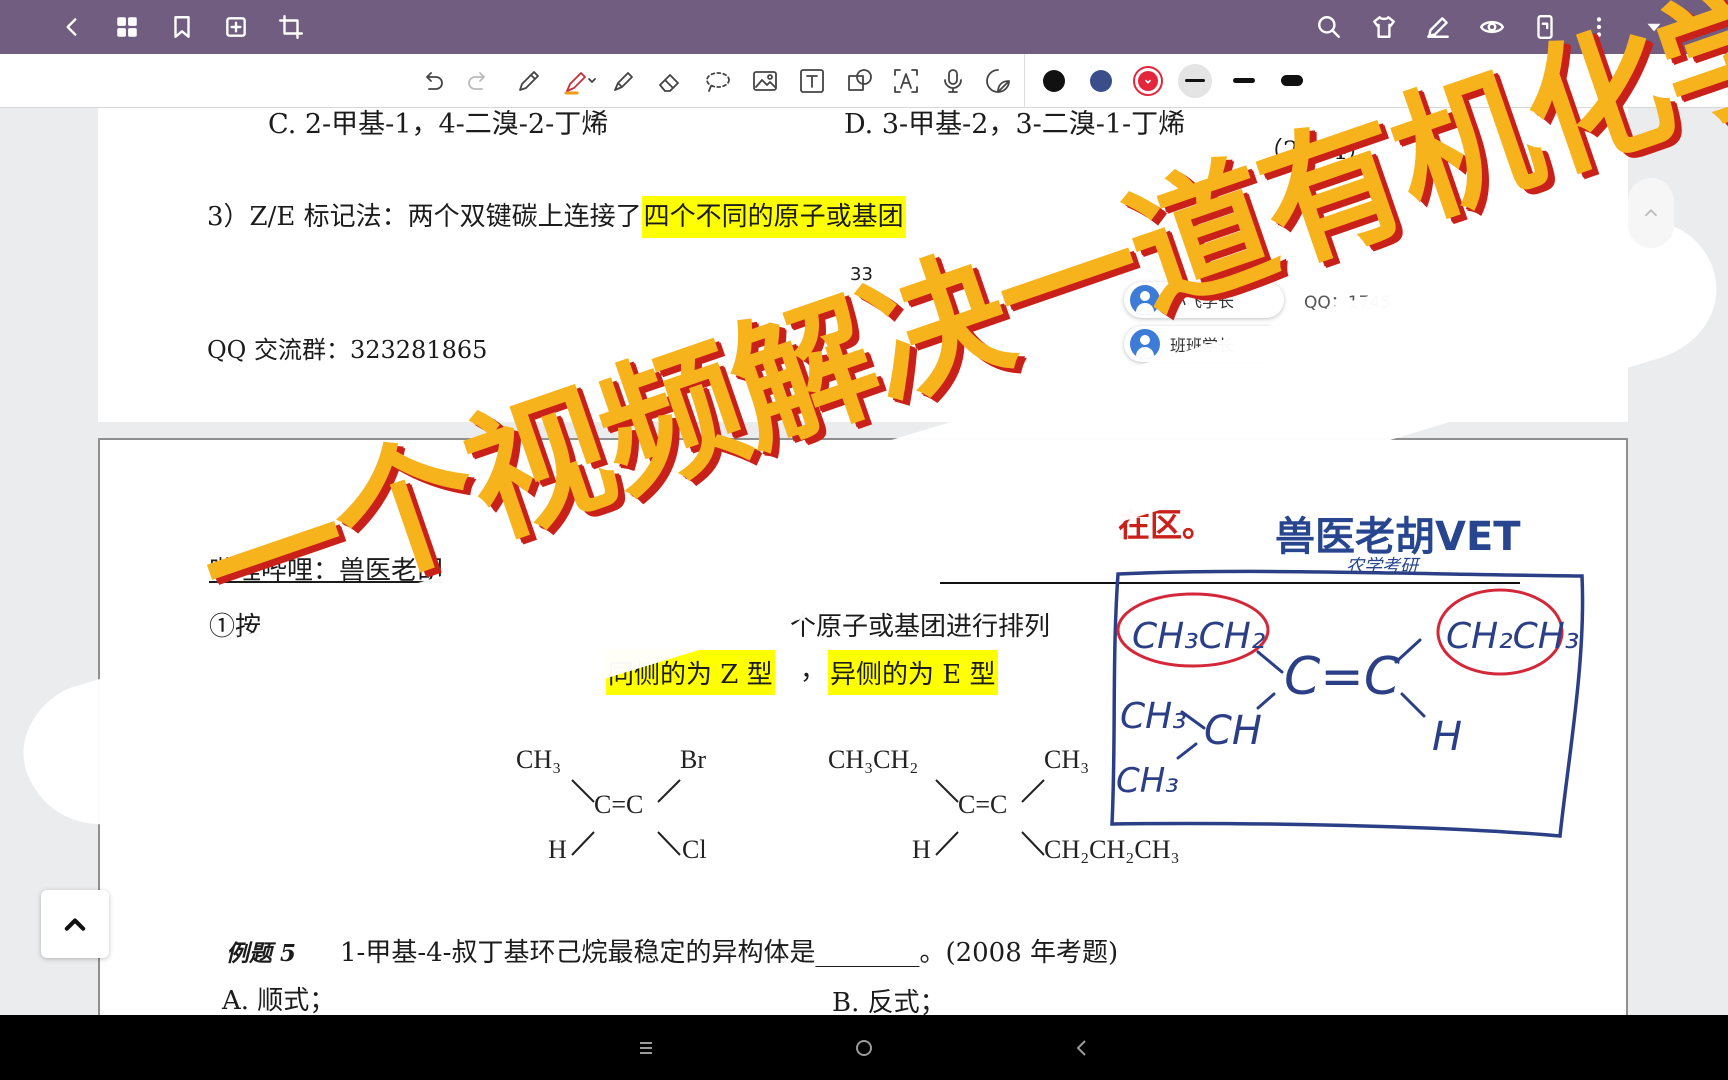 The width and height of the screenshot is (1728, 1080). Describe the element at coordinates (438, 124) in the screenshot. I see `option-c-text: C. 2-甲基-1，4-二溴-2-丁烯` at that location.